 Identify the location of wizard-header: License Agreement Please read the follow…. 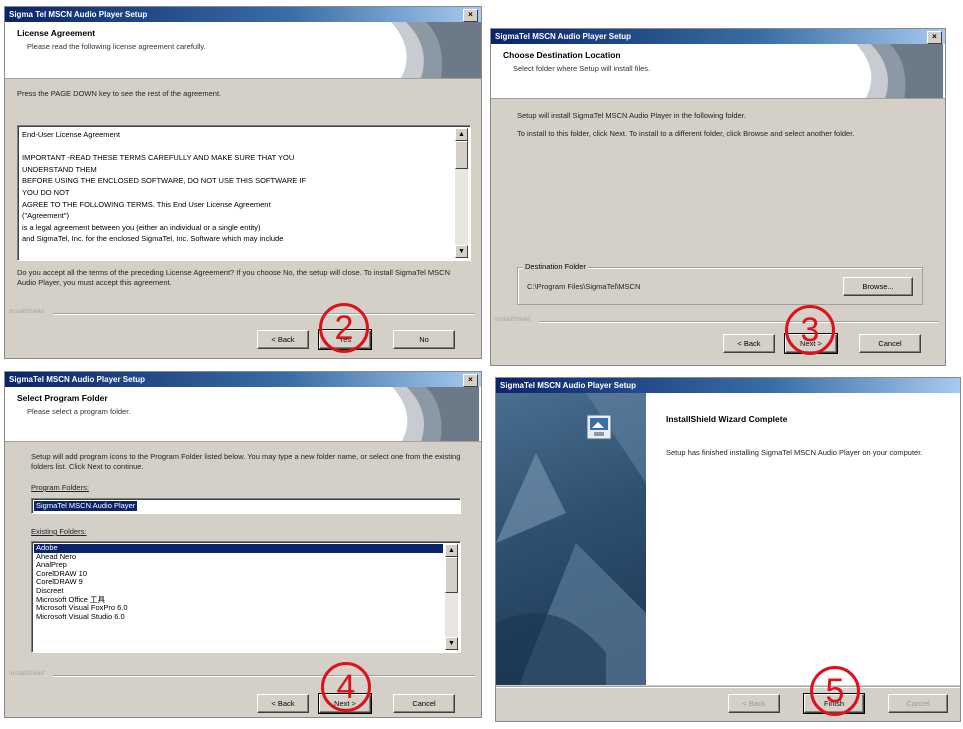
(243, 50).